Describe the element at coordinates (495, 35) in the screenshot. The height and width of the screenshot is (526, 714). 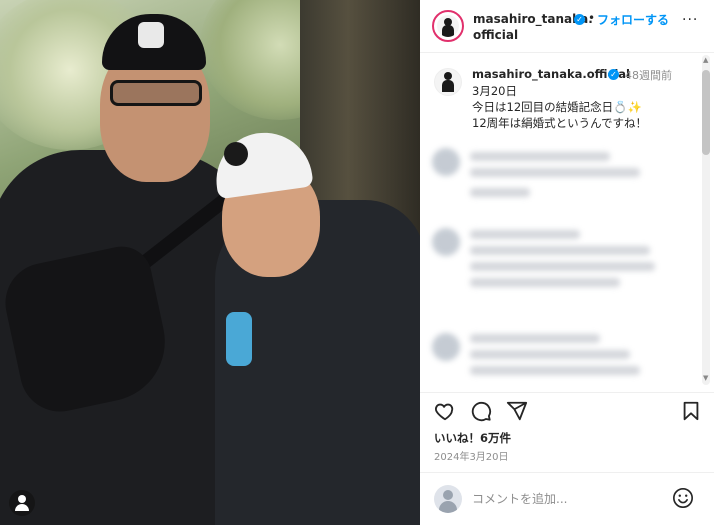
I see `header-username-line2: official` at that location.